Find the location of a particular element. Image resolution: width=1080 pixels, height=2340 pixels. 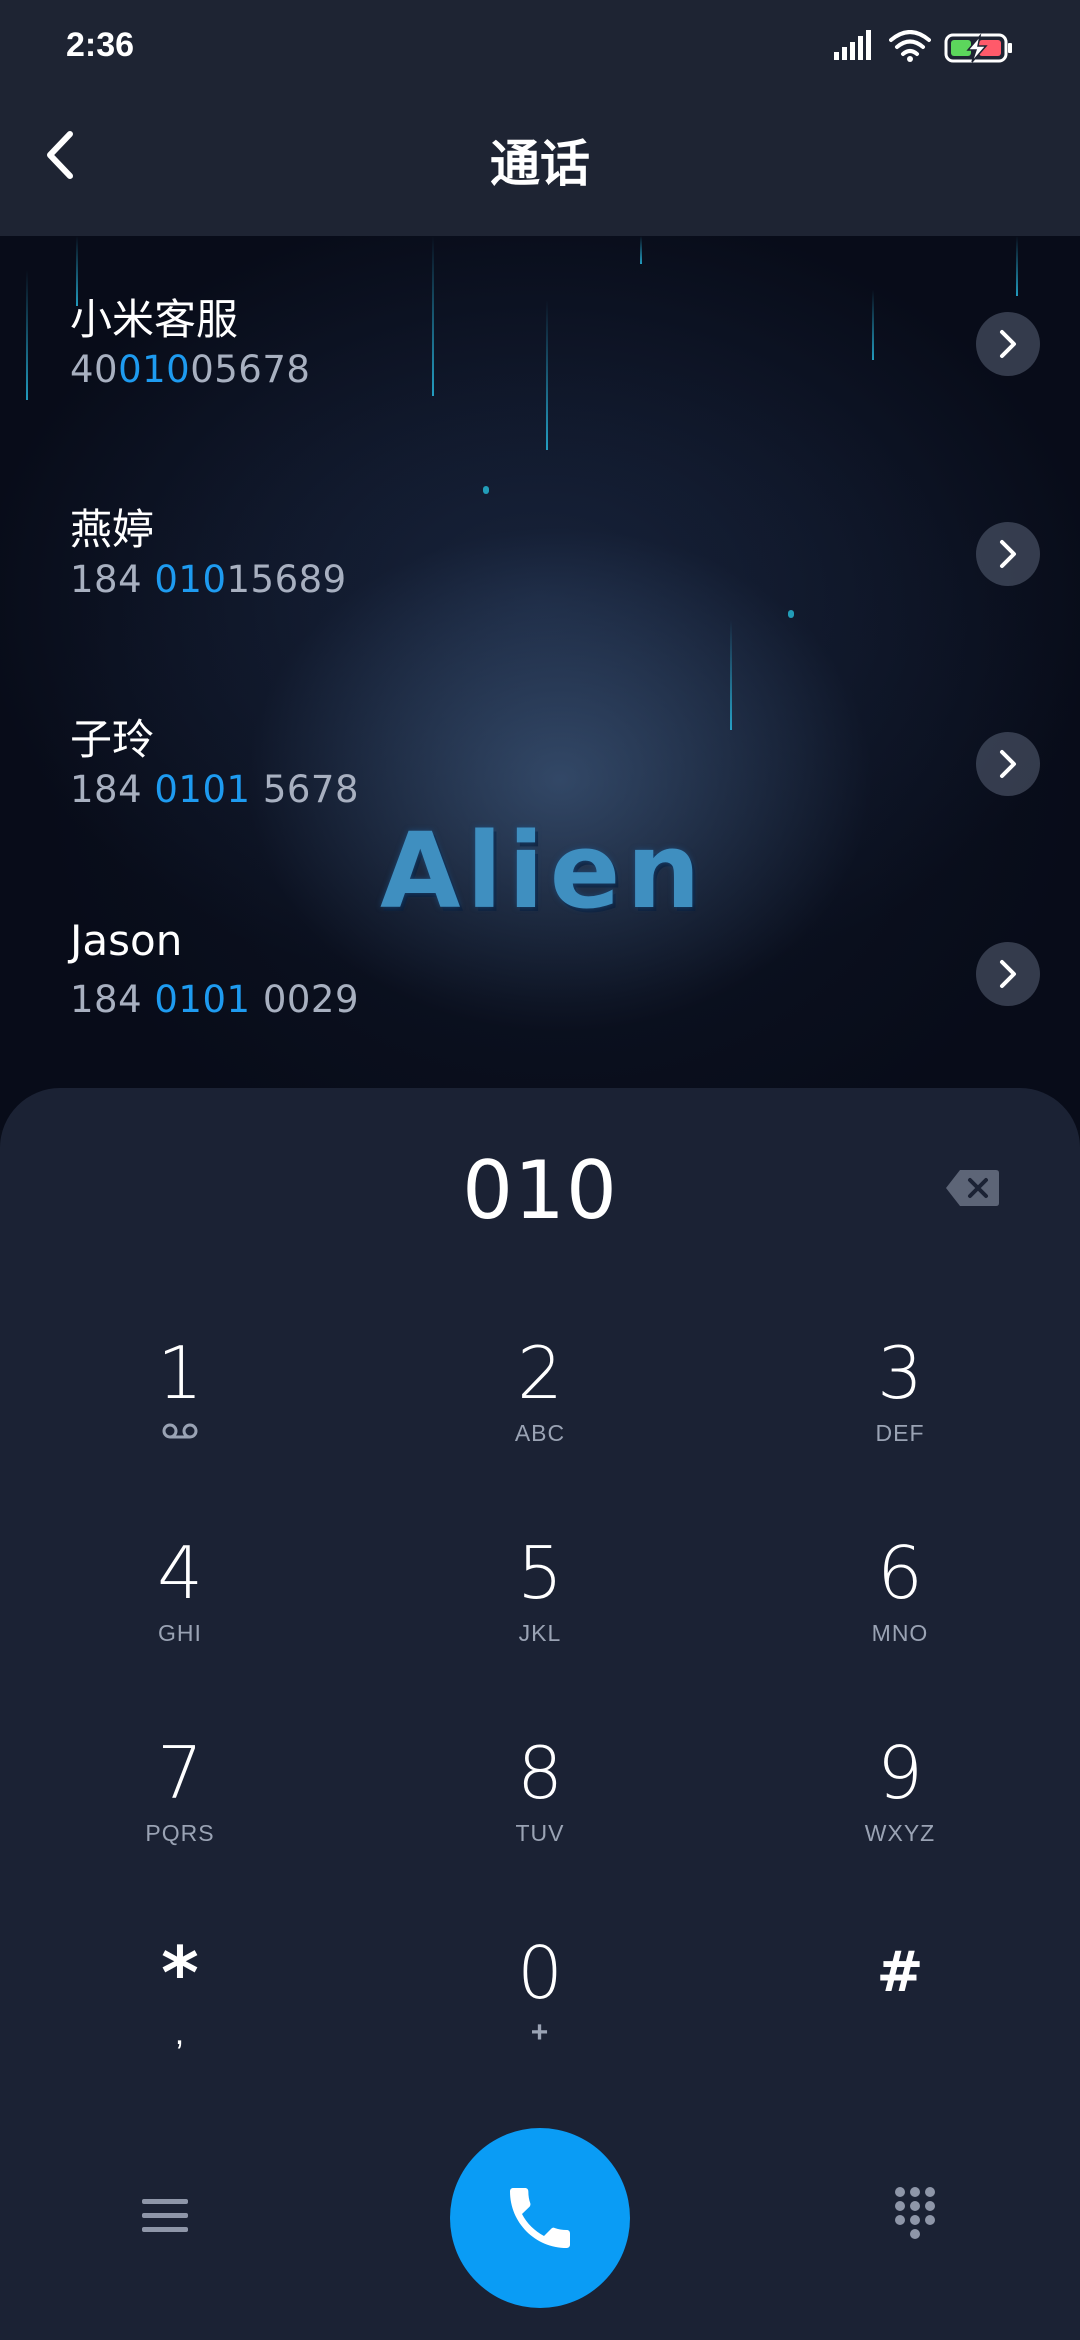

number-part: 5678 is located at coordinates (304, 789).